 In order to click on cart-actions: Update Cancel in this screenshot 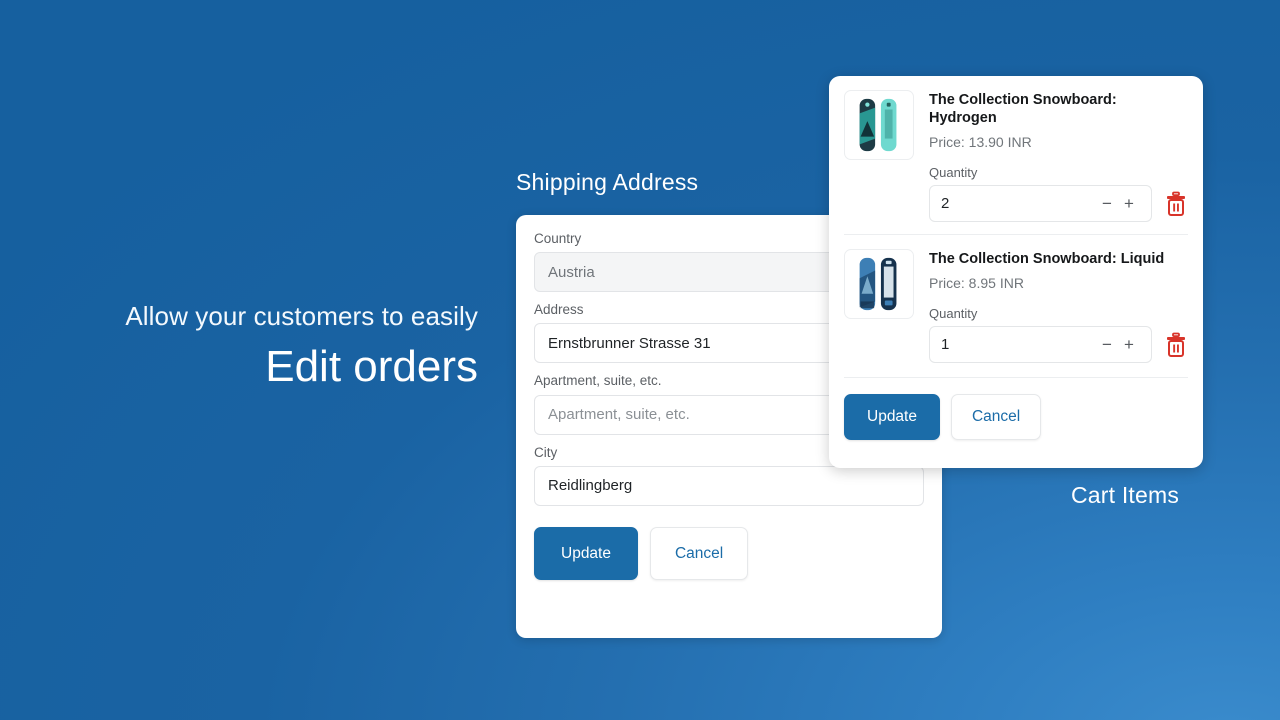, I will do `click(1016, 408)`.